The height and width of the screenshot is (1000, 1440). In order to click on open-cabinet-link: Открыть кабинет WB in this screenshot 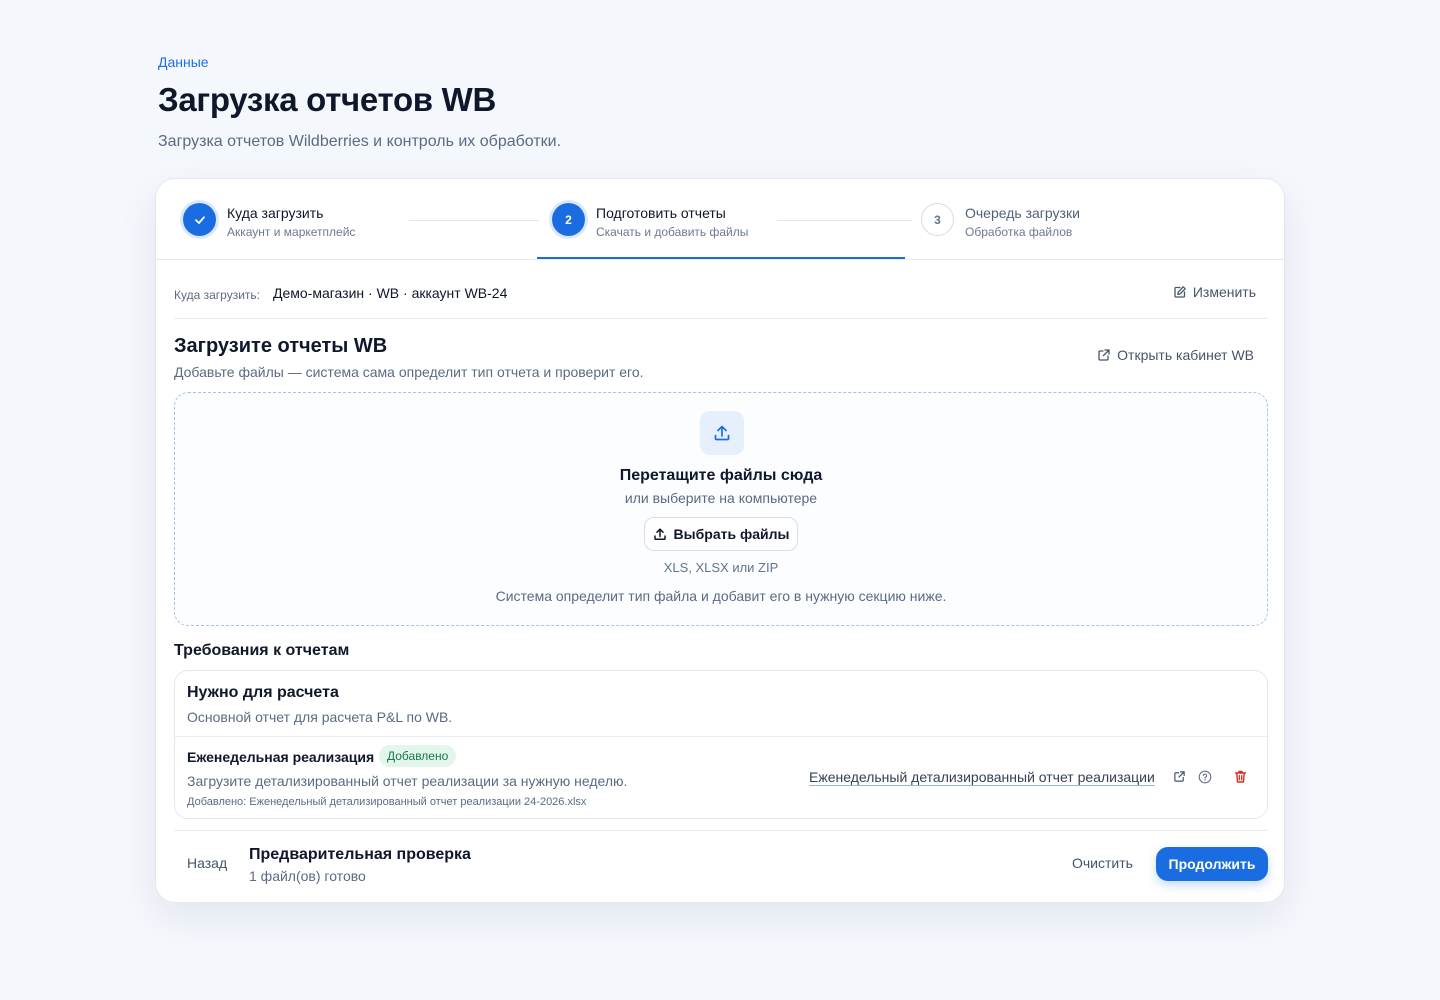, I will do `click(1175, 355)`.